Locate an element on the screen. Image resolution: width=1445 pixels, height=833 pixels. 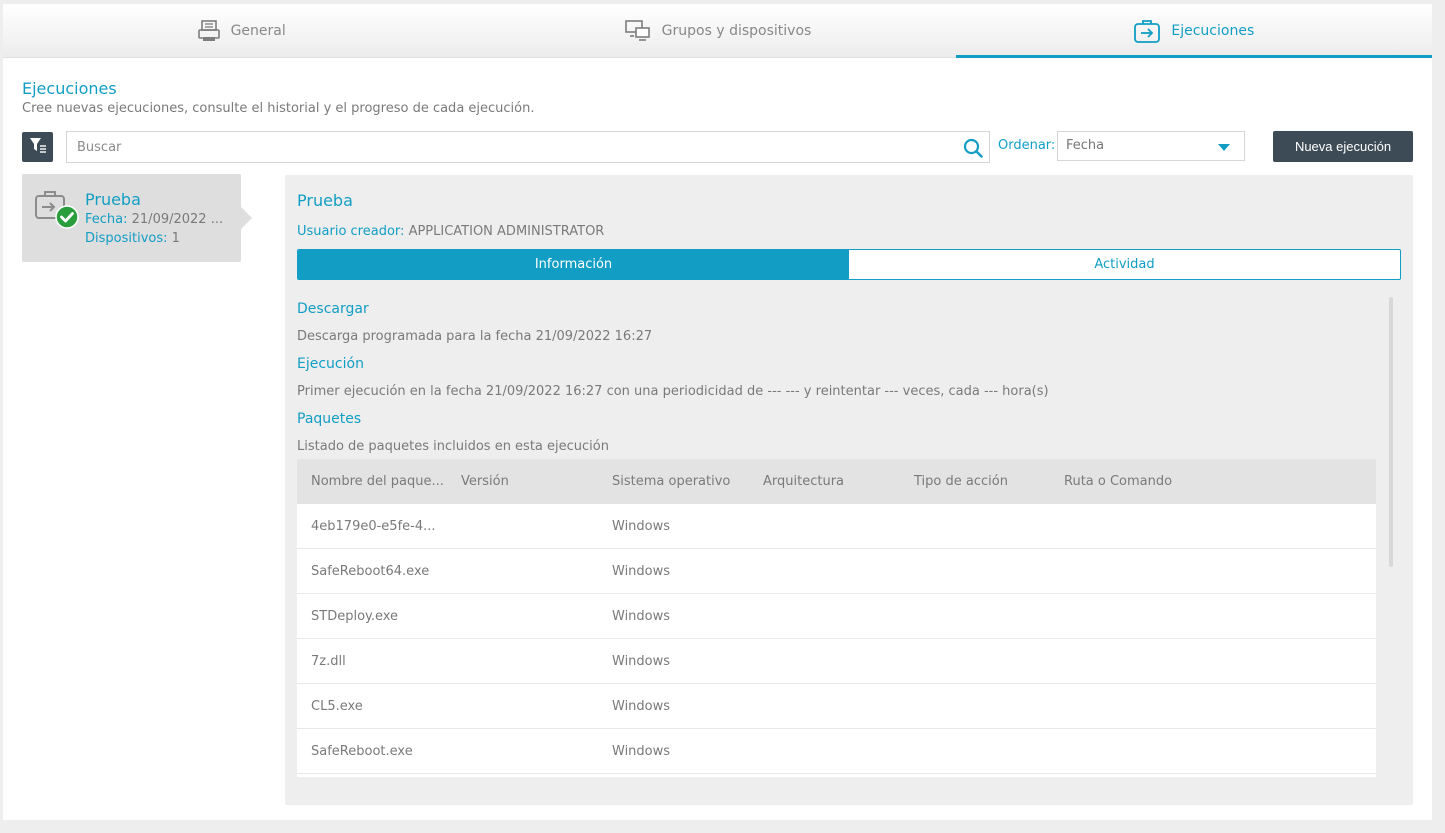
table-row: SafeReboot.exe Windows is located at coordinates (836, 751).